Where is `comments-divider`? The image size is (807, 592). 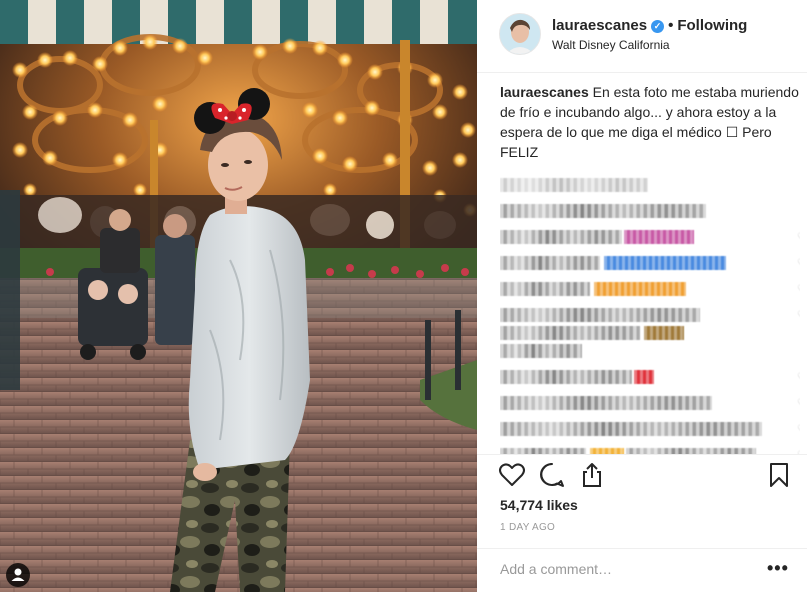
comments-divider is located at coordinates (642, 454).